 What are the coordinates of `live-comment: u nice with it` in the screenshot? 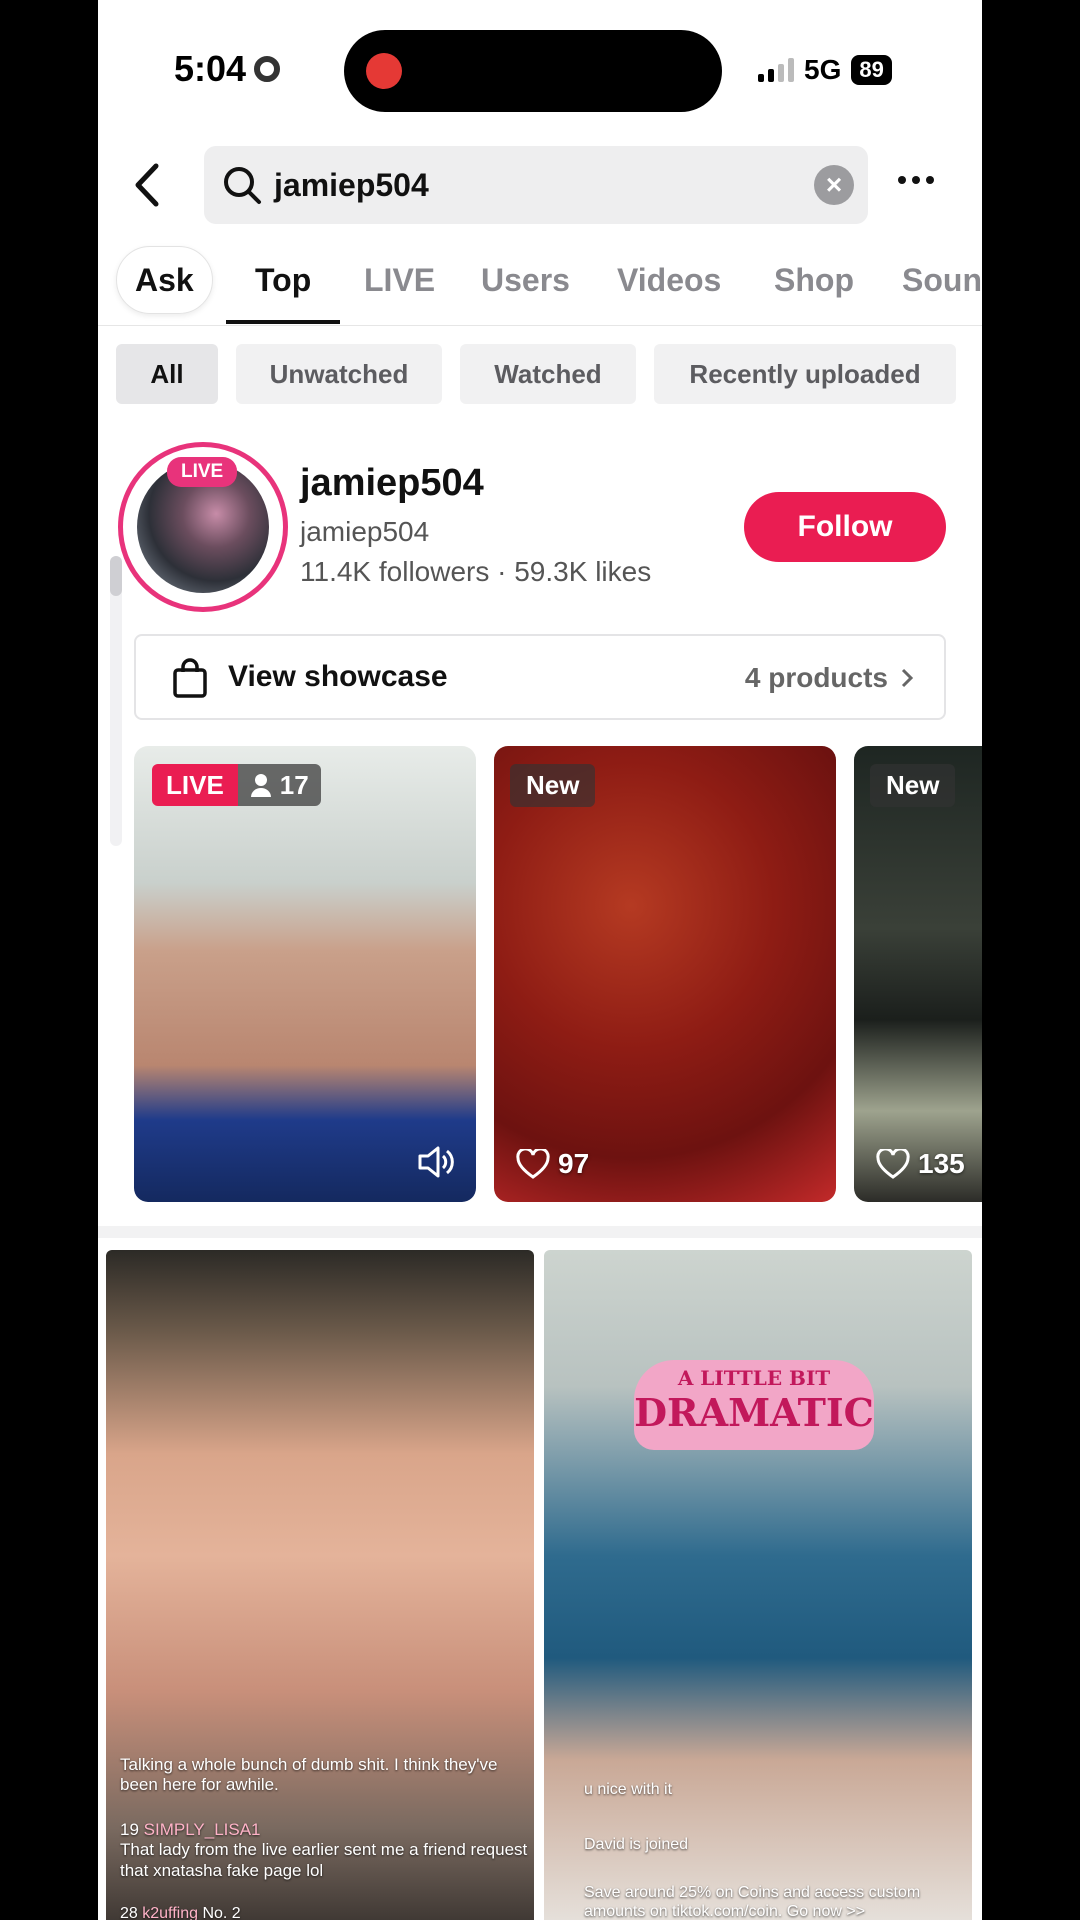 It's located at (628, 1789).